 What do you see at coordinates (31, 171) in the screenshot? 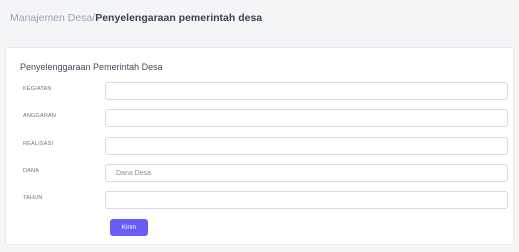
I see `dana-label: DANA` at bounding box center [31, 171].